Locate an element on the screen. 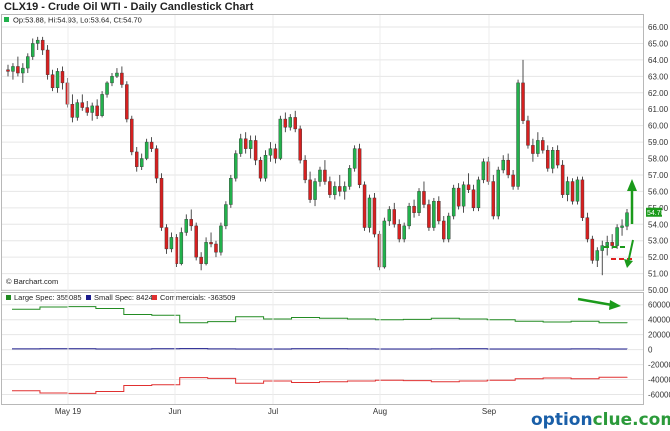 The width and height of the screenshot is (670, 431). x-tick-label: Jul is located at coordinates (273, 411).